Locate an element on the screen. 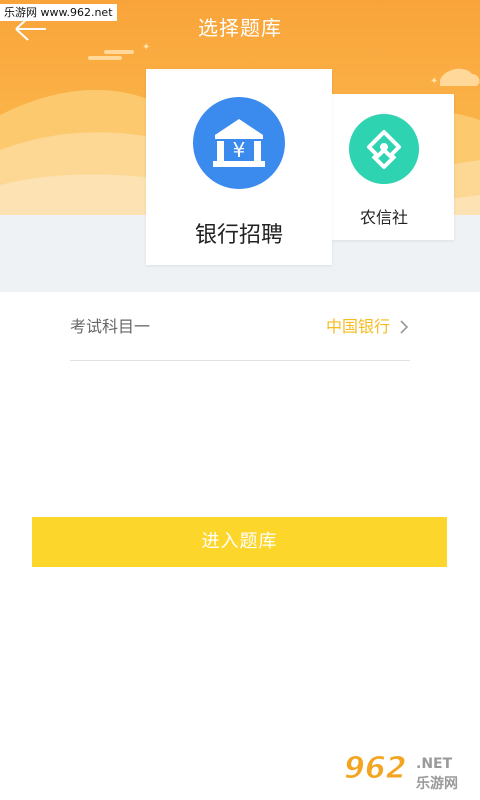 The image size is (480, 800). svg-text: 乐游网 is located at coordinates (437, 783).